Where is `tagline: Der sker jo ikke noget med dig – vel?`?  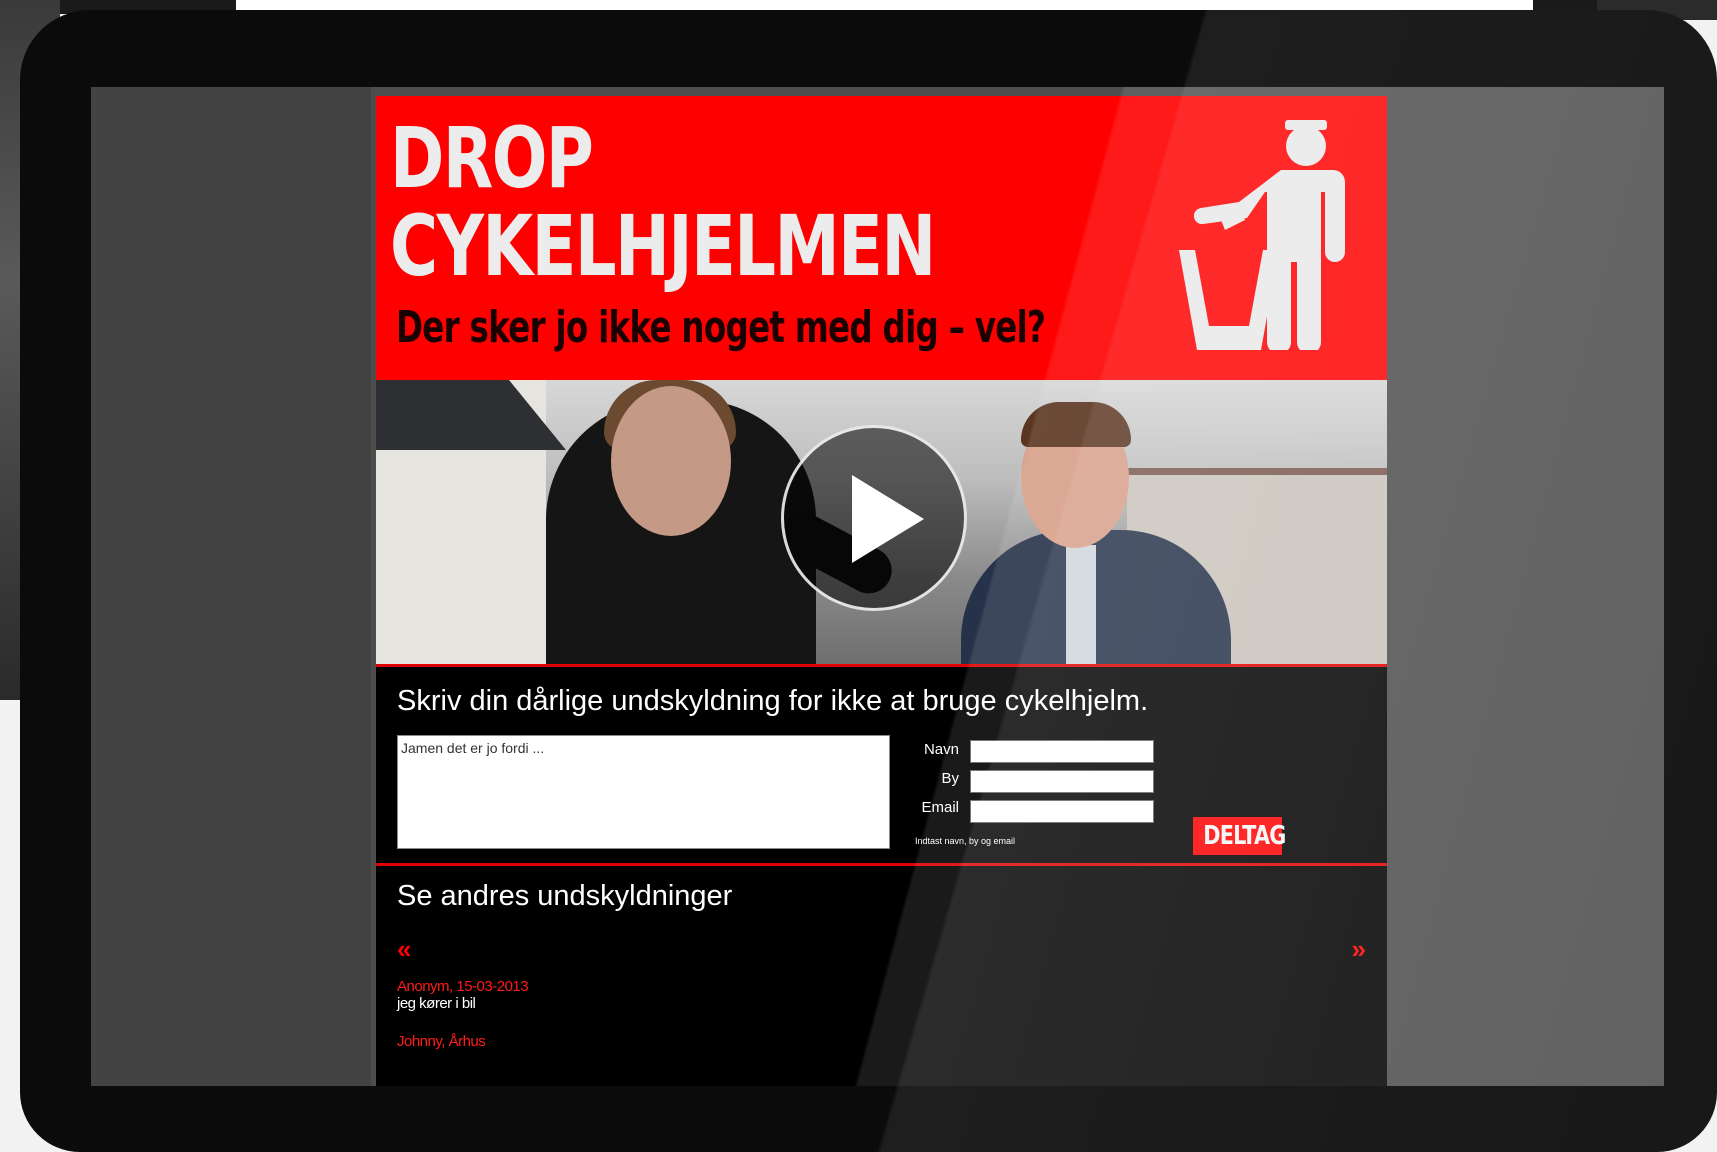
tagline: Der sker jo ikke noget med dig – vel? is located at coordinates (721, 327).